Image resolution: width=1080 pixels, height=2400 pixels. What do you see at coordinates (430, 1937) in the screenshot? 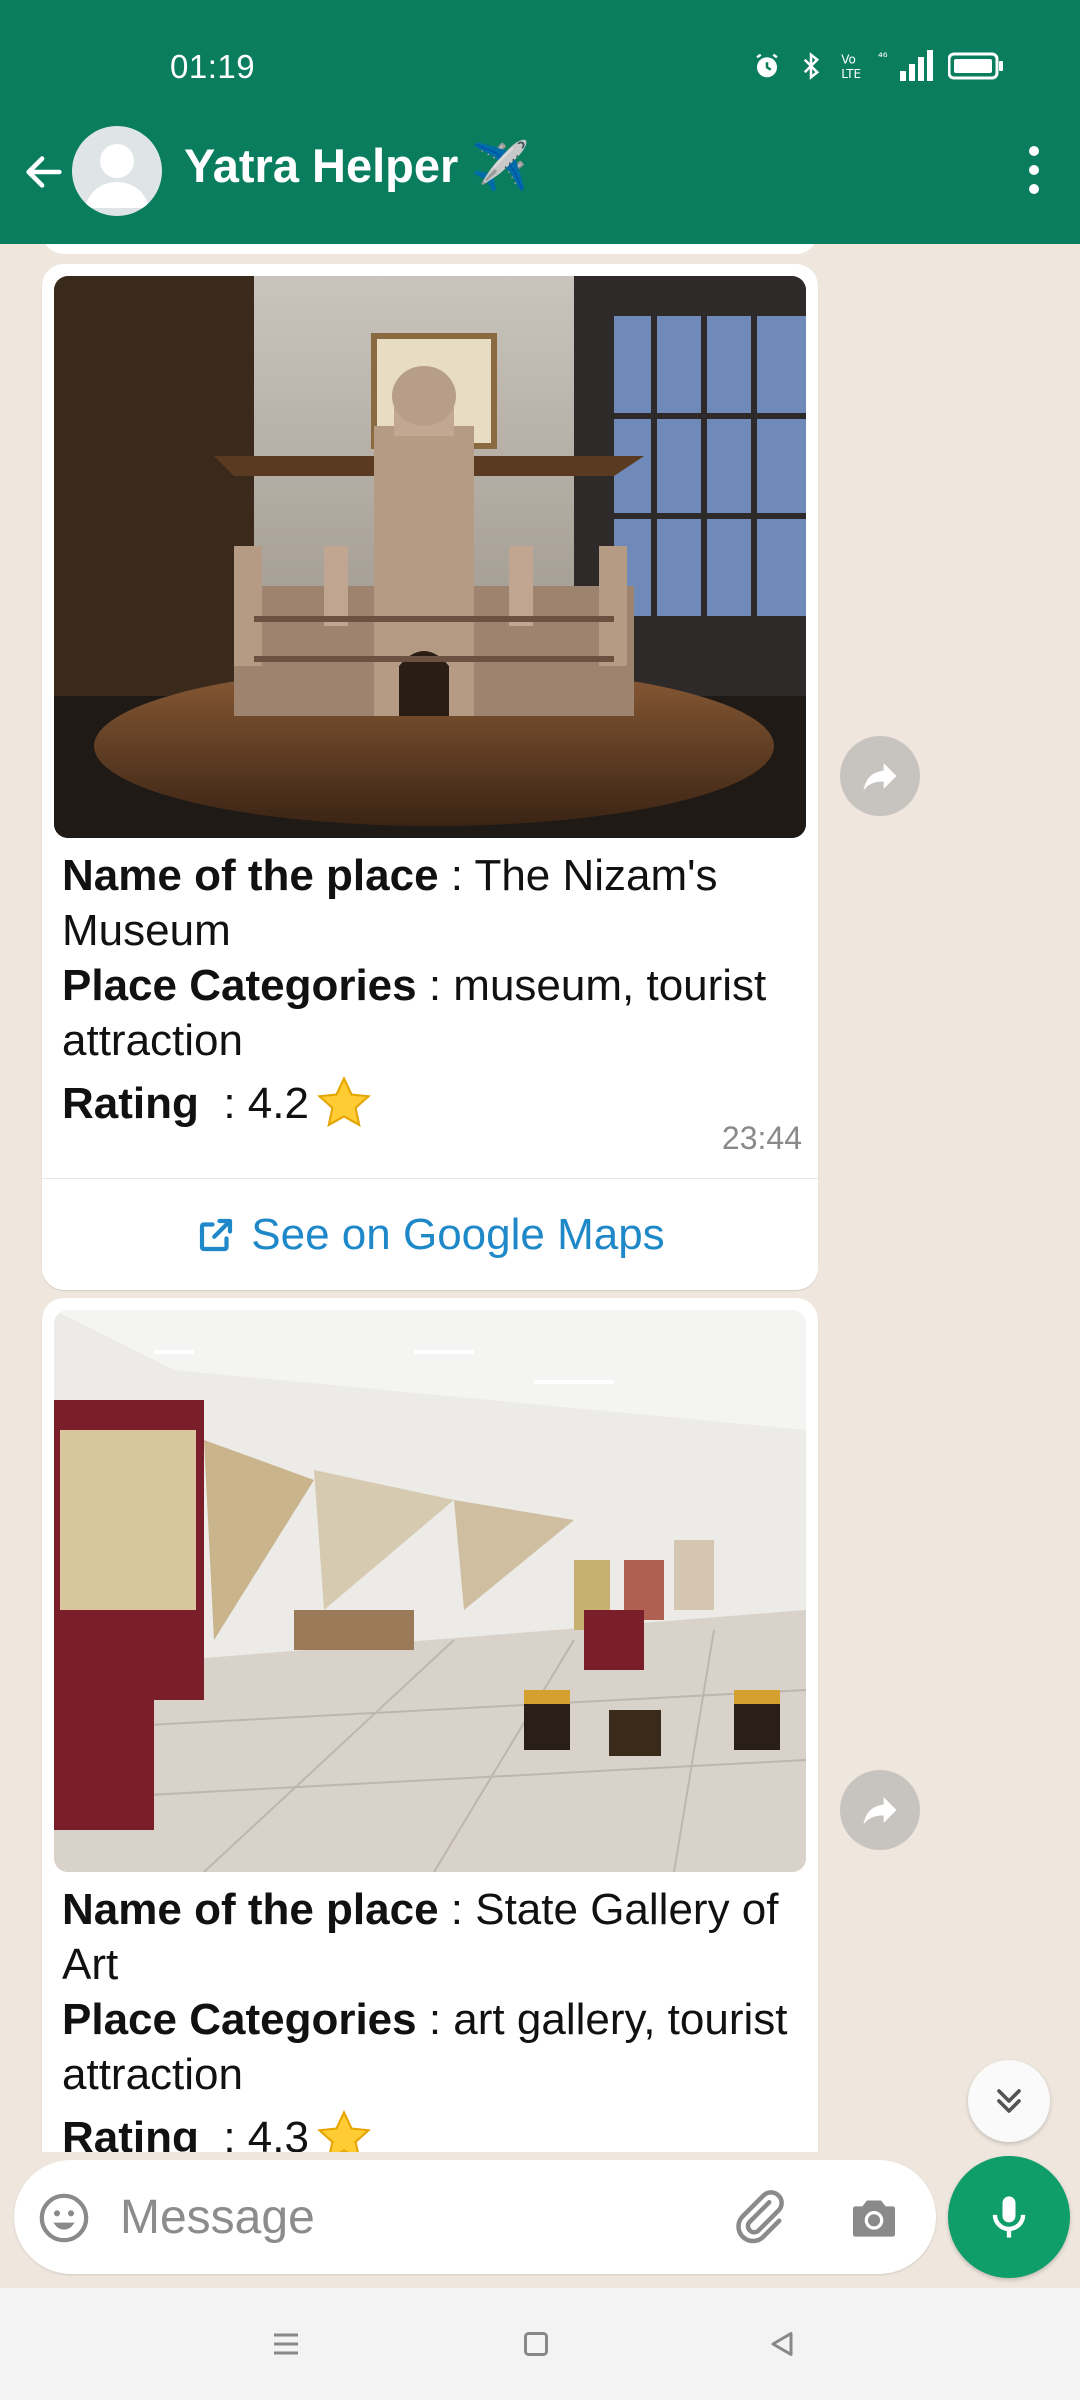
I see `place-name: Name of the place : State Gallery of Art` at bounding box center [430, 1937].